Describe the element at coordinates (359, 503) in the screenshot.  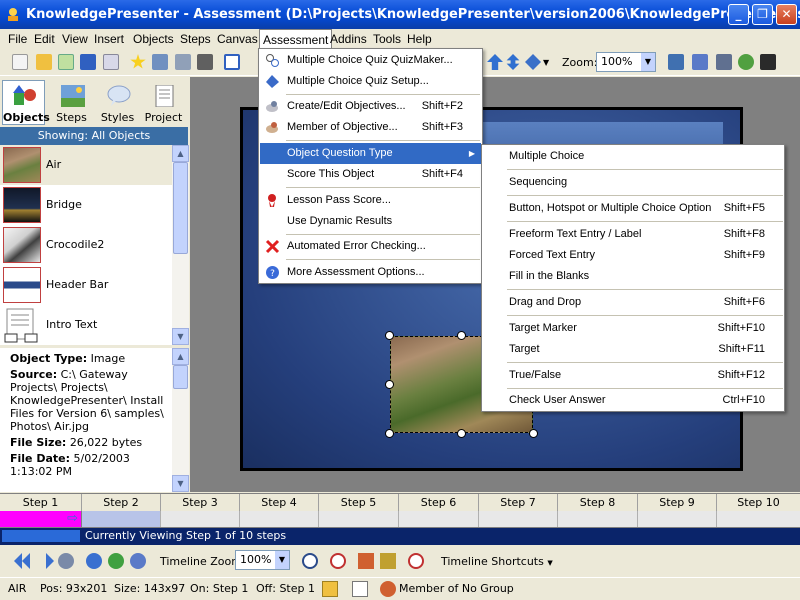
I see `step-header-5: Step 5` at that location.